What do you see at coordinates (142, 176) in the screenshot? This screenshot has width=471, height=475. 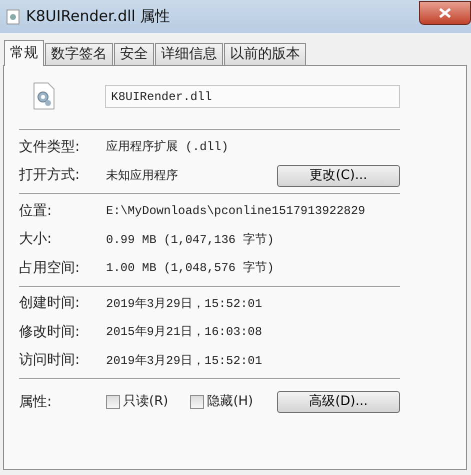 I see `field-value: 未知应用程序` at bounding box center [142, 176].